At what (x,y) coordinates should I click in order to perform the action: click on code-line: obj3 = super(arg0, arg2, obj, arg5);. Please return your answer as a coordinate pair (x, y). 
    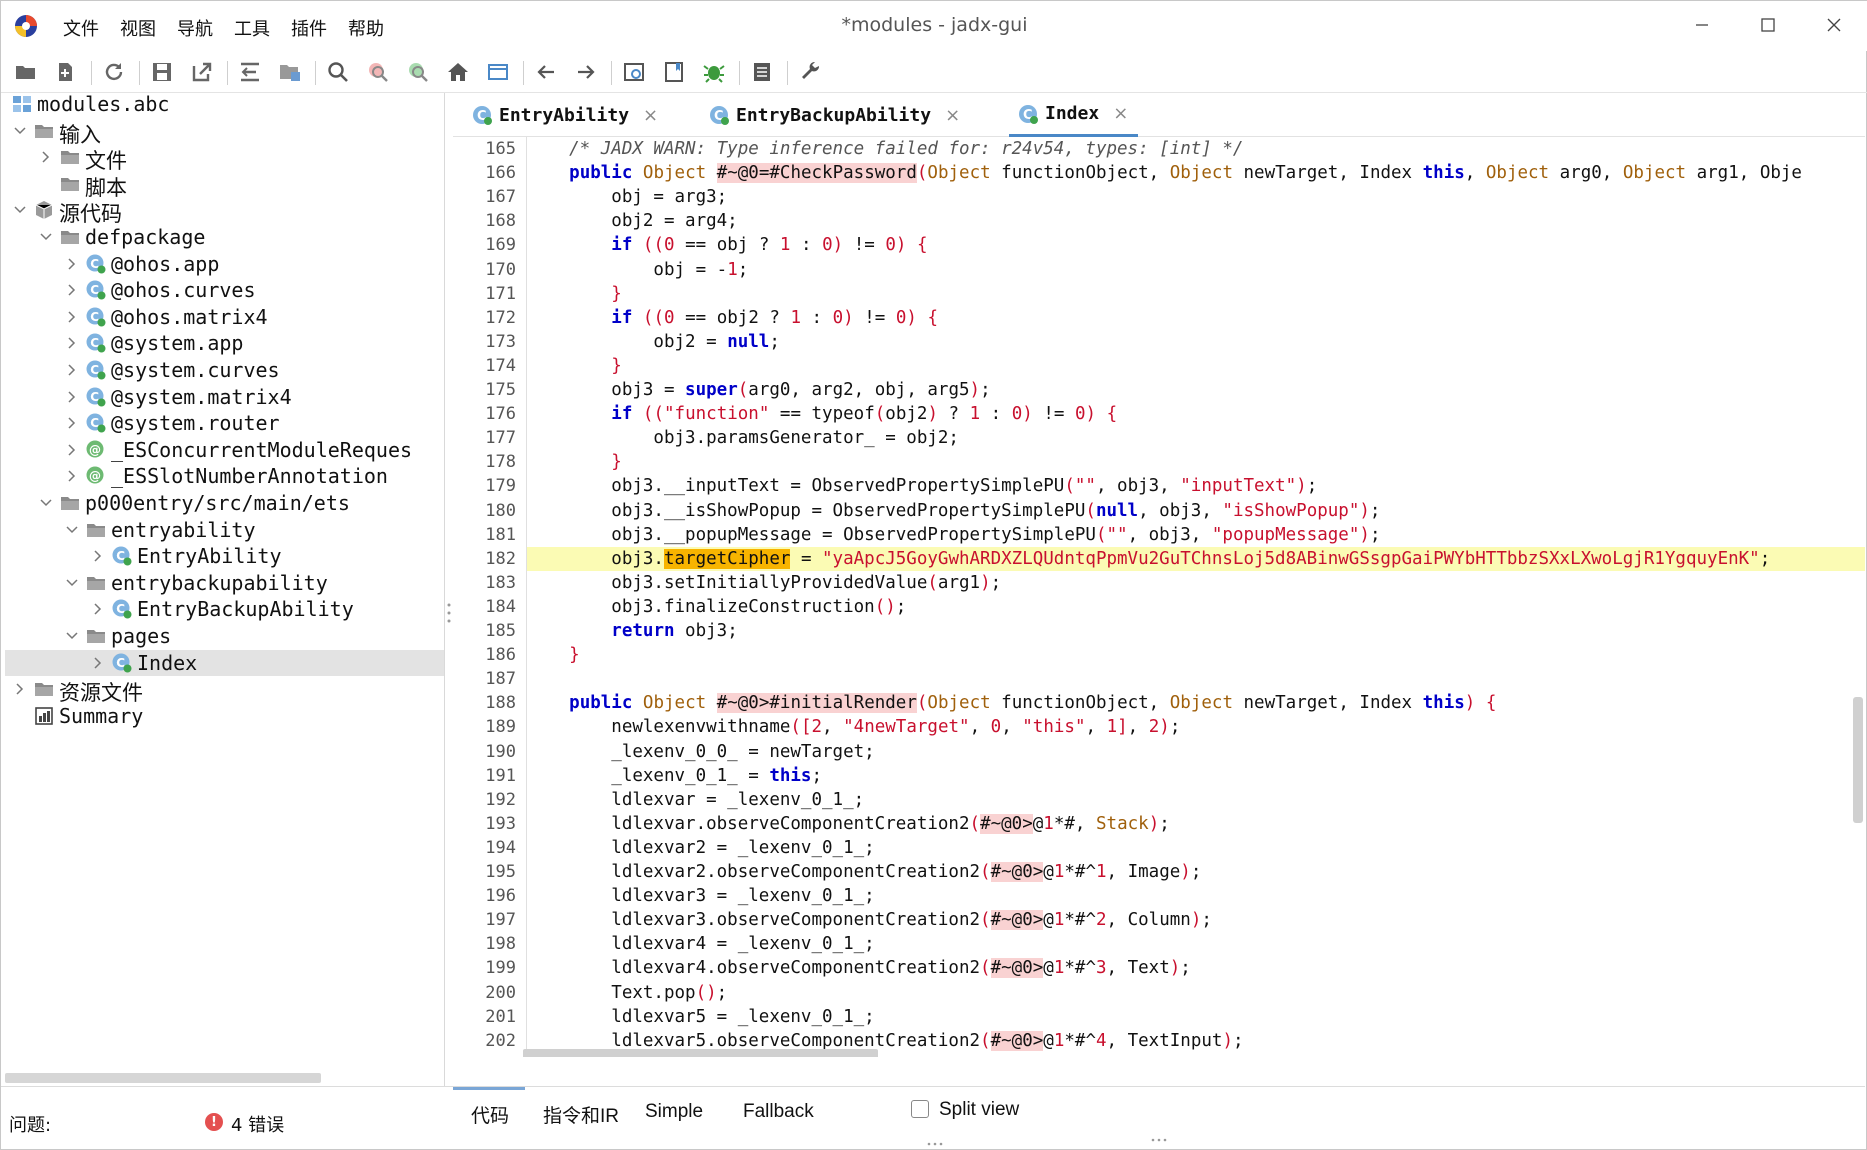
    Looking at the image, I should click on (1196, 390).